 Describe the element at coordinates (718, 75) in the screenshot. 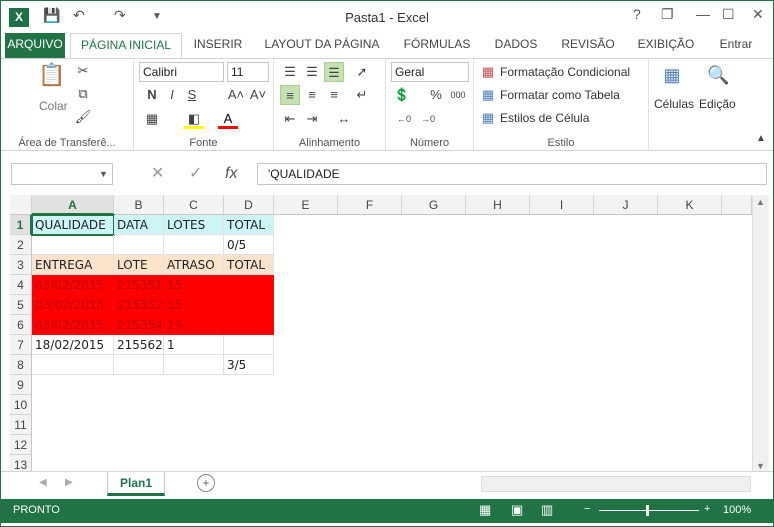

I see `editing-icon: 🔍` at that location.